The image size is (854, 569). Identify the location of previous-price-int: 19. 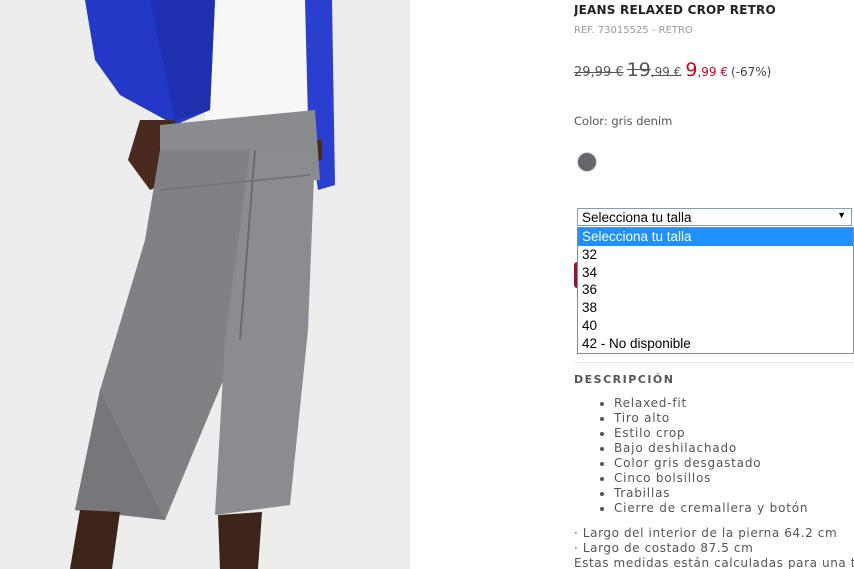
(638, 70).